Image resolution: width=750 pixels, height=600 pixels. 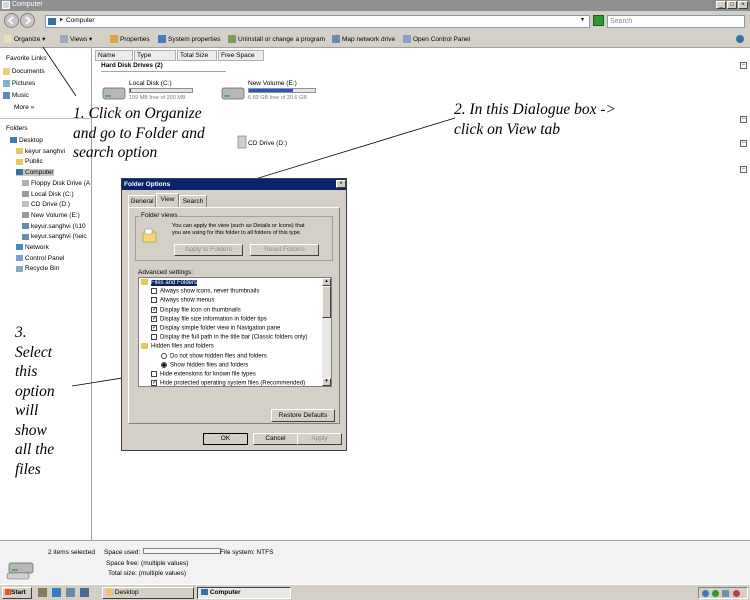 What do you see at coordinates (35, 173) in the screenshot?
I see `tree-item-computer: Computer` at bounding box center [35, 173].